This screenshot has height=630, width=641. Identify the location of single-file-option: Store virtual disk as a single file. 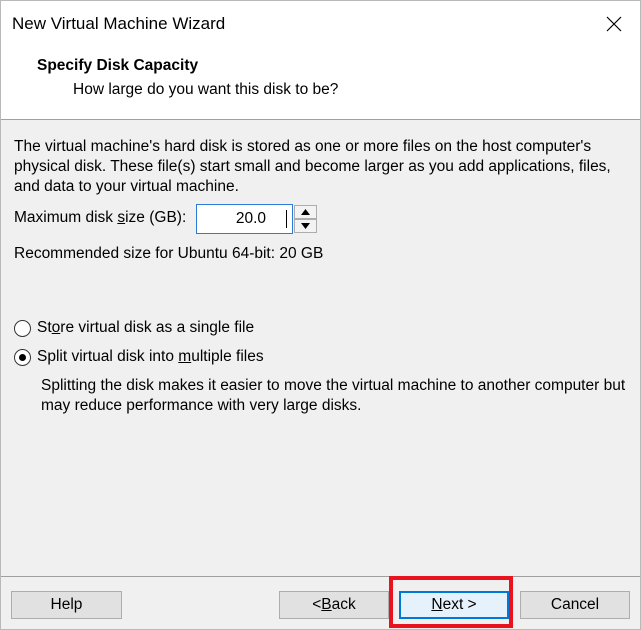
(134, 328).